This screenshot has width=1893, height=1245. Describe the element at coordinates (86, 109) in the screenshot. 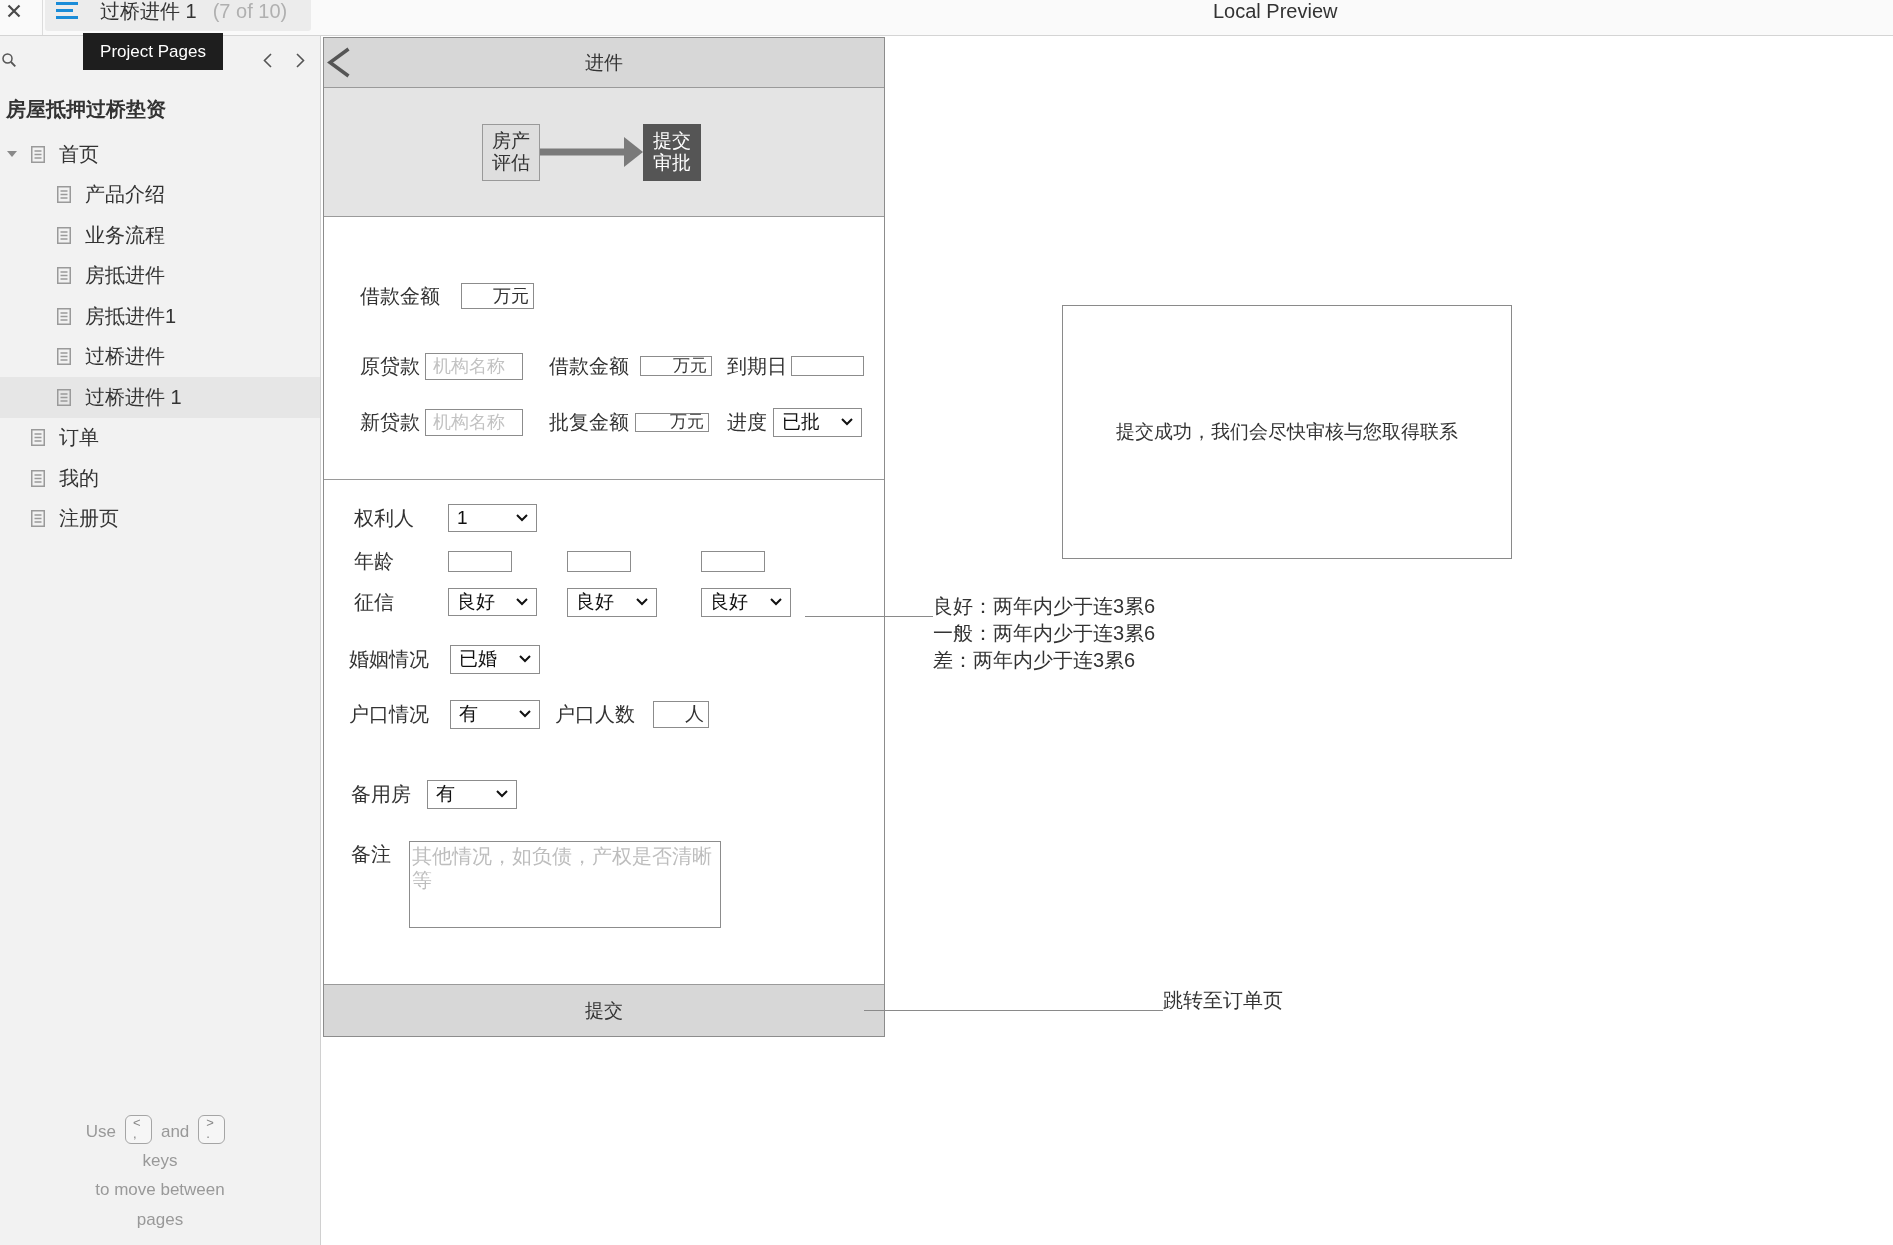

I see `project-title: 房屋抵押过桥垫资` at that location.